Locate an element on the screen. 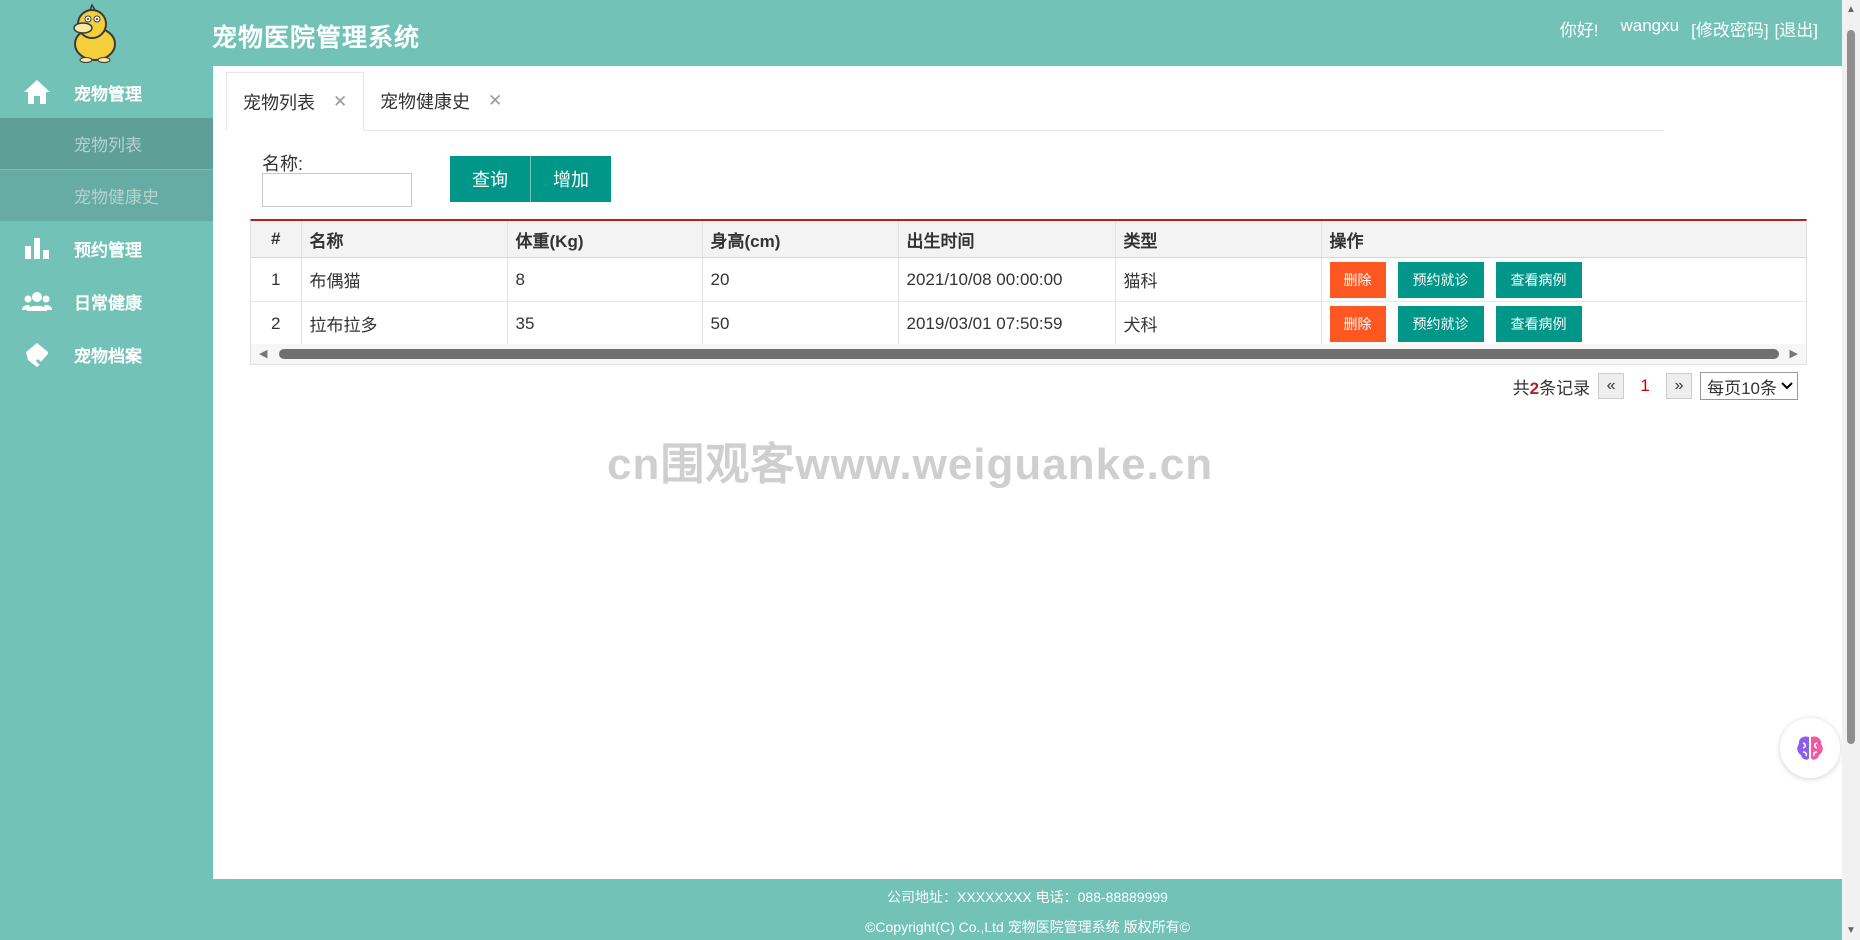 The height and width of the screenshot is (940, 1860). cell-index: 1 is located at coordinates (276, 279).